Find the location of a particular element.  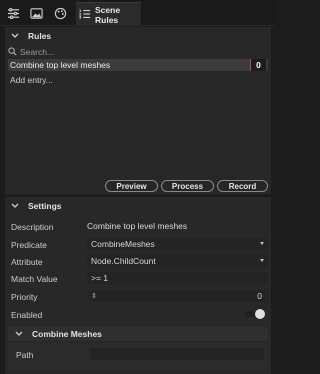

stepper-arrows-icon: ⇕ is located at coordinates (94, 296).